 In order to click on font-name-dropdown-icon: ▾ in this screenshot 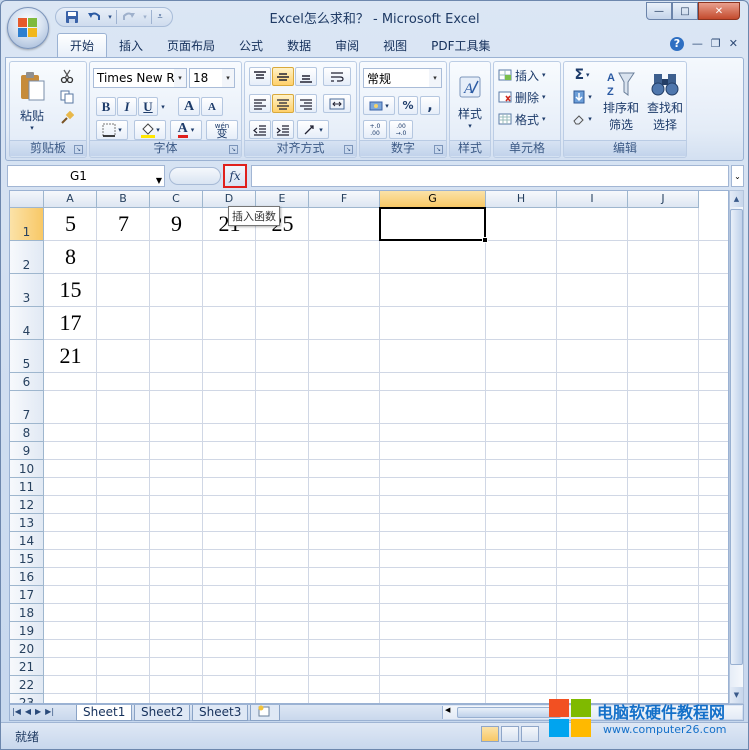, I will do `click(180, 78)`.